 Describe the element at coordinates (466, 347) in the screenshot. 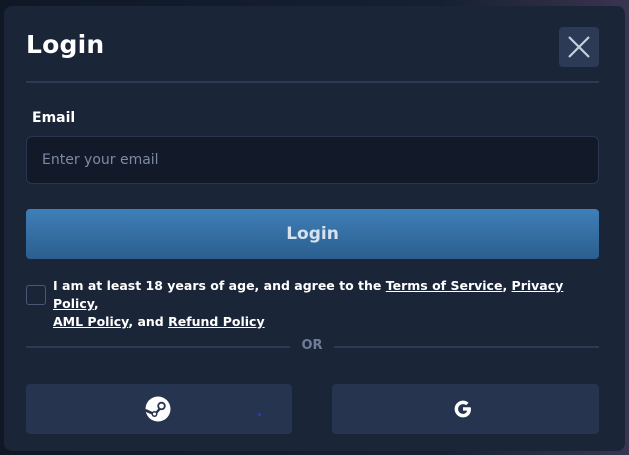

I see `or-divider-right` at that location.